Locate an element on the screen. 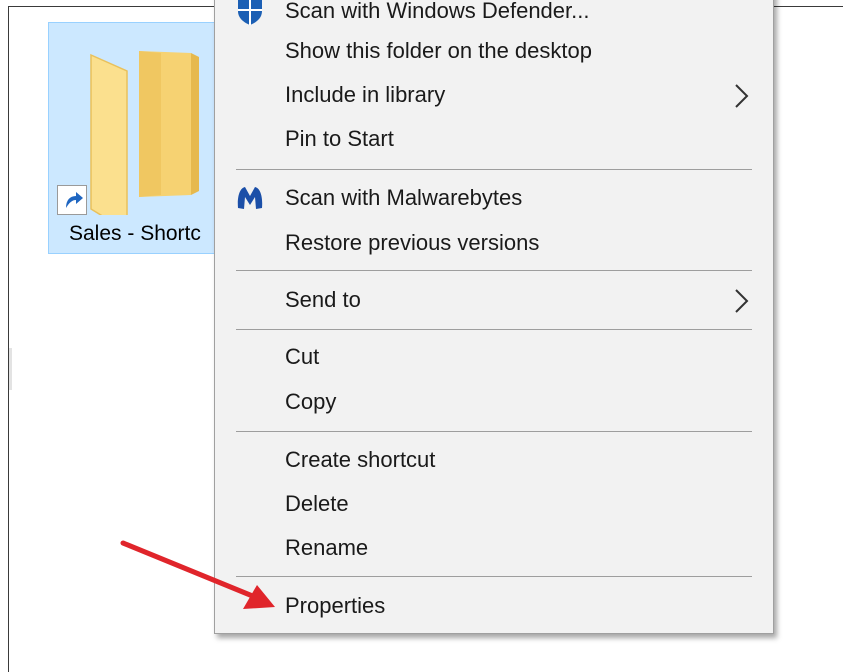  red-annotation-arrow-icon is located at coordinates (197, 574).